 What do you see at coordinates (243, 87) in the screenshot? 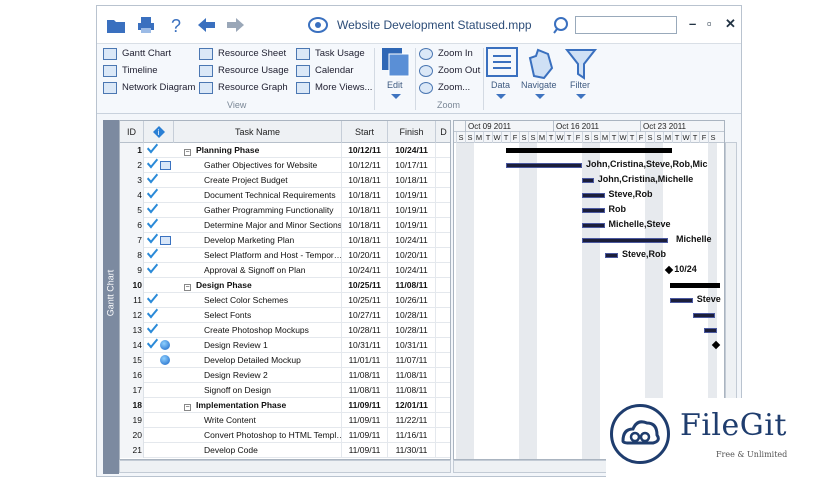
I see `resource-graph-view-button: Resource Graph` at bounding box center [243, 87].